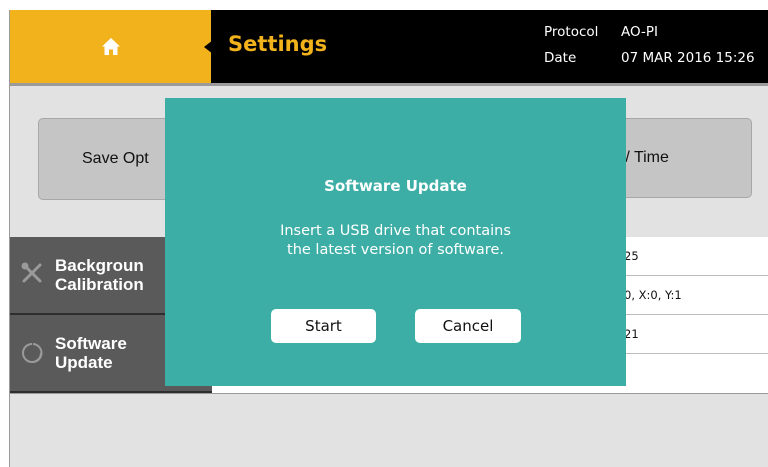 Image resolution: width=768 pixels, height=467 pixels. What do you see at coordinates (32, 353) in the screenshot?
I see `refresh-icon` at bounding box center [32, 353].